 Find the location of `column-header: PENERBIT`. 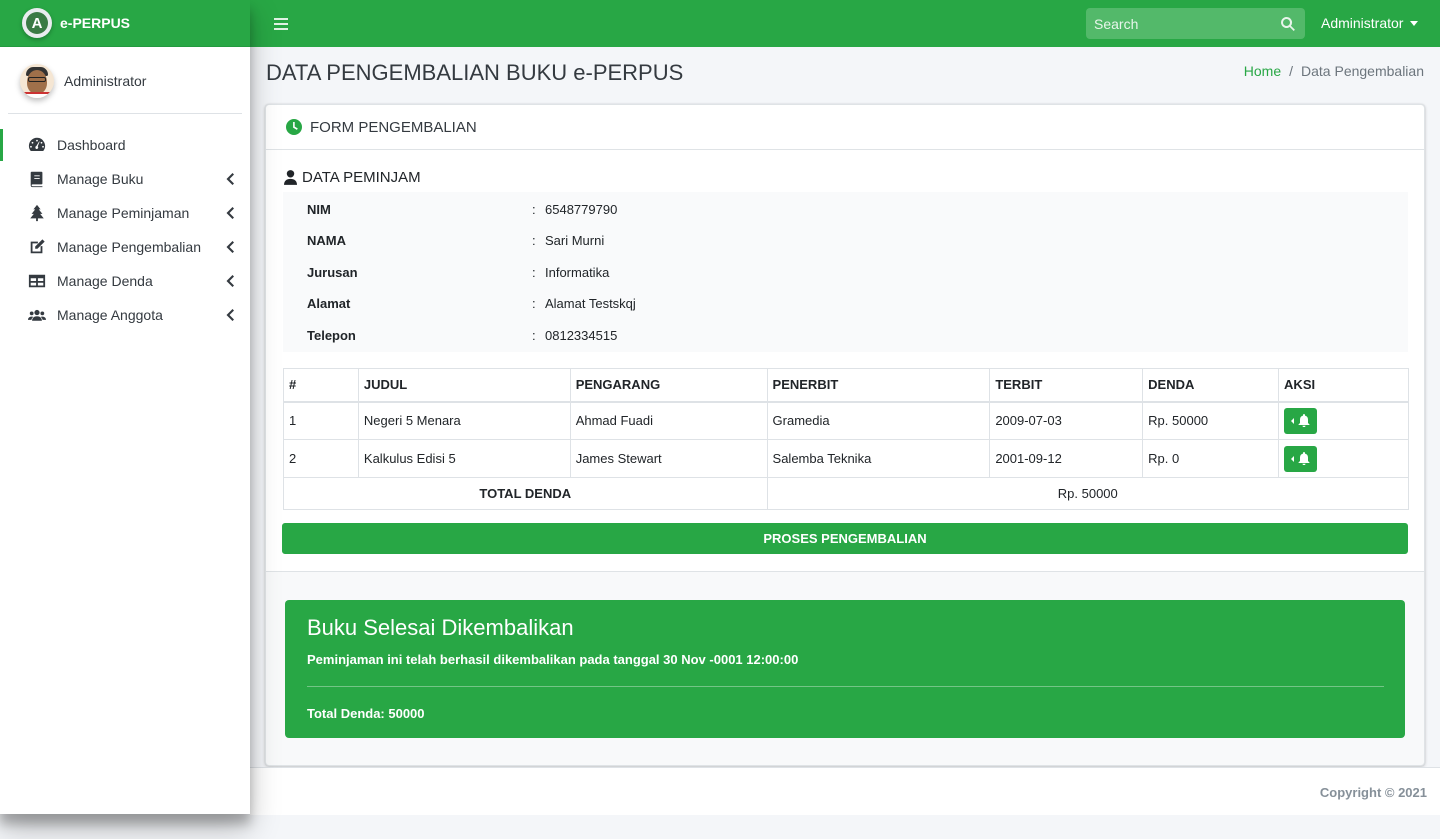

column-header: PENERBIT is located at coordinates (878, 385).